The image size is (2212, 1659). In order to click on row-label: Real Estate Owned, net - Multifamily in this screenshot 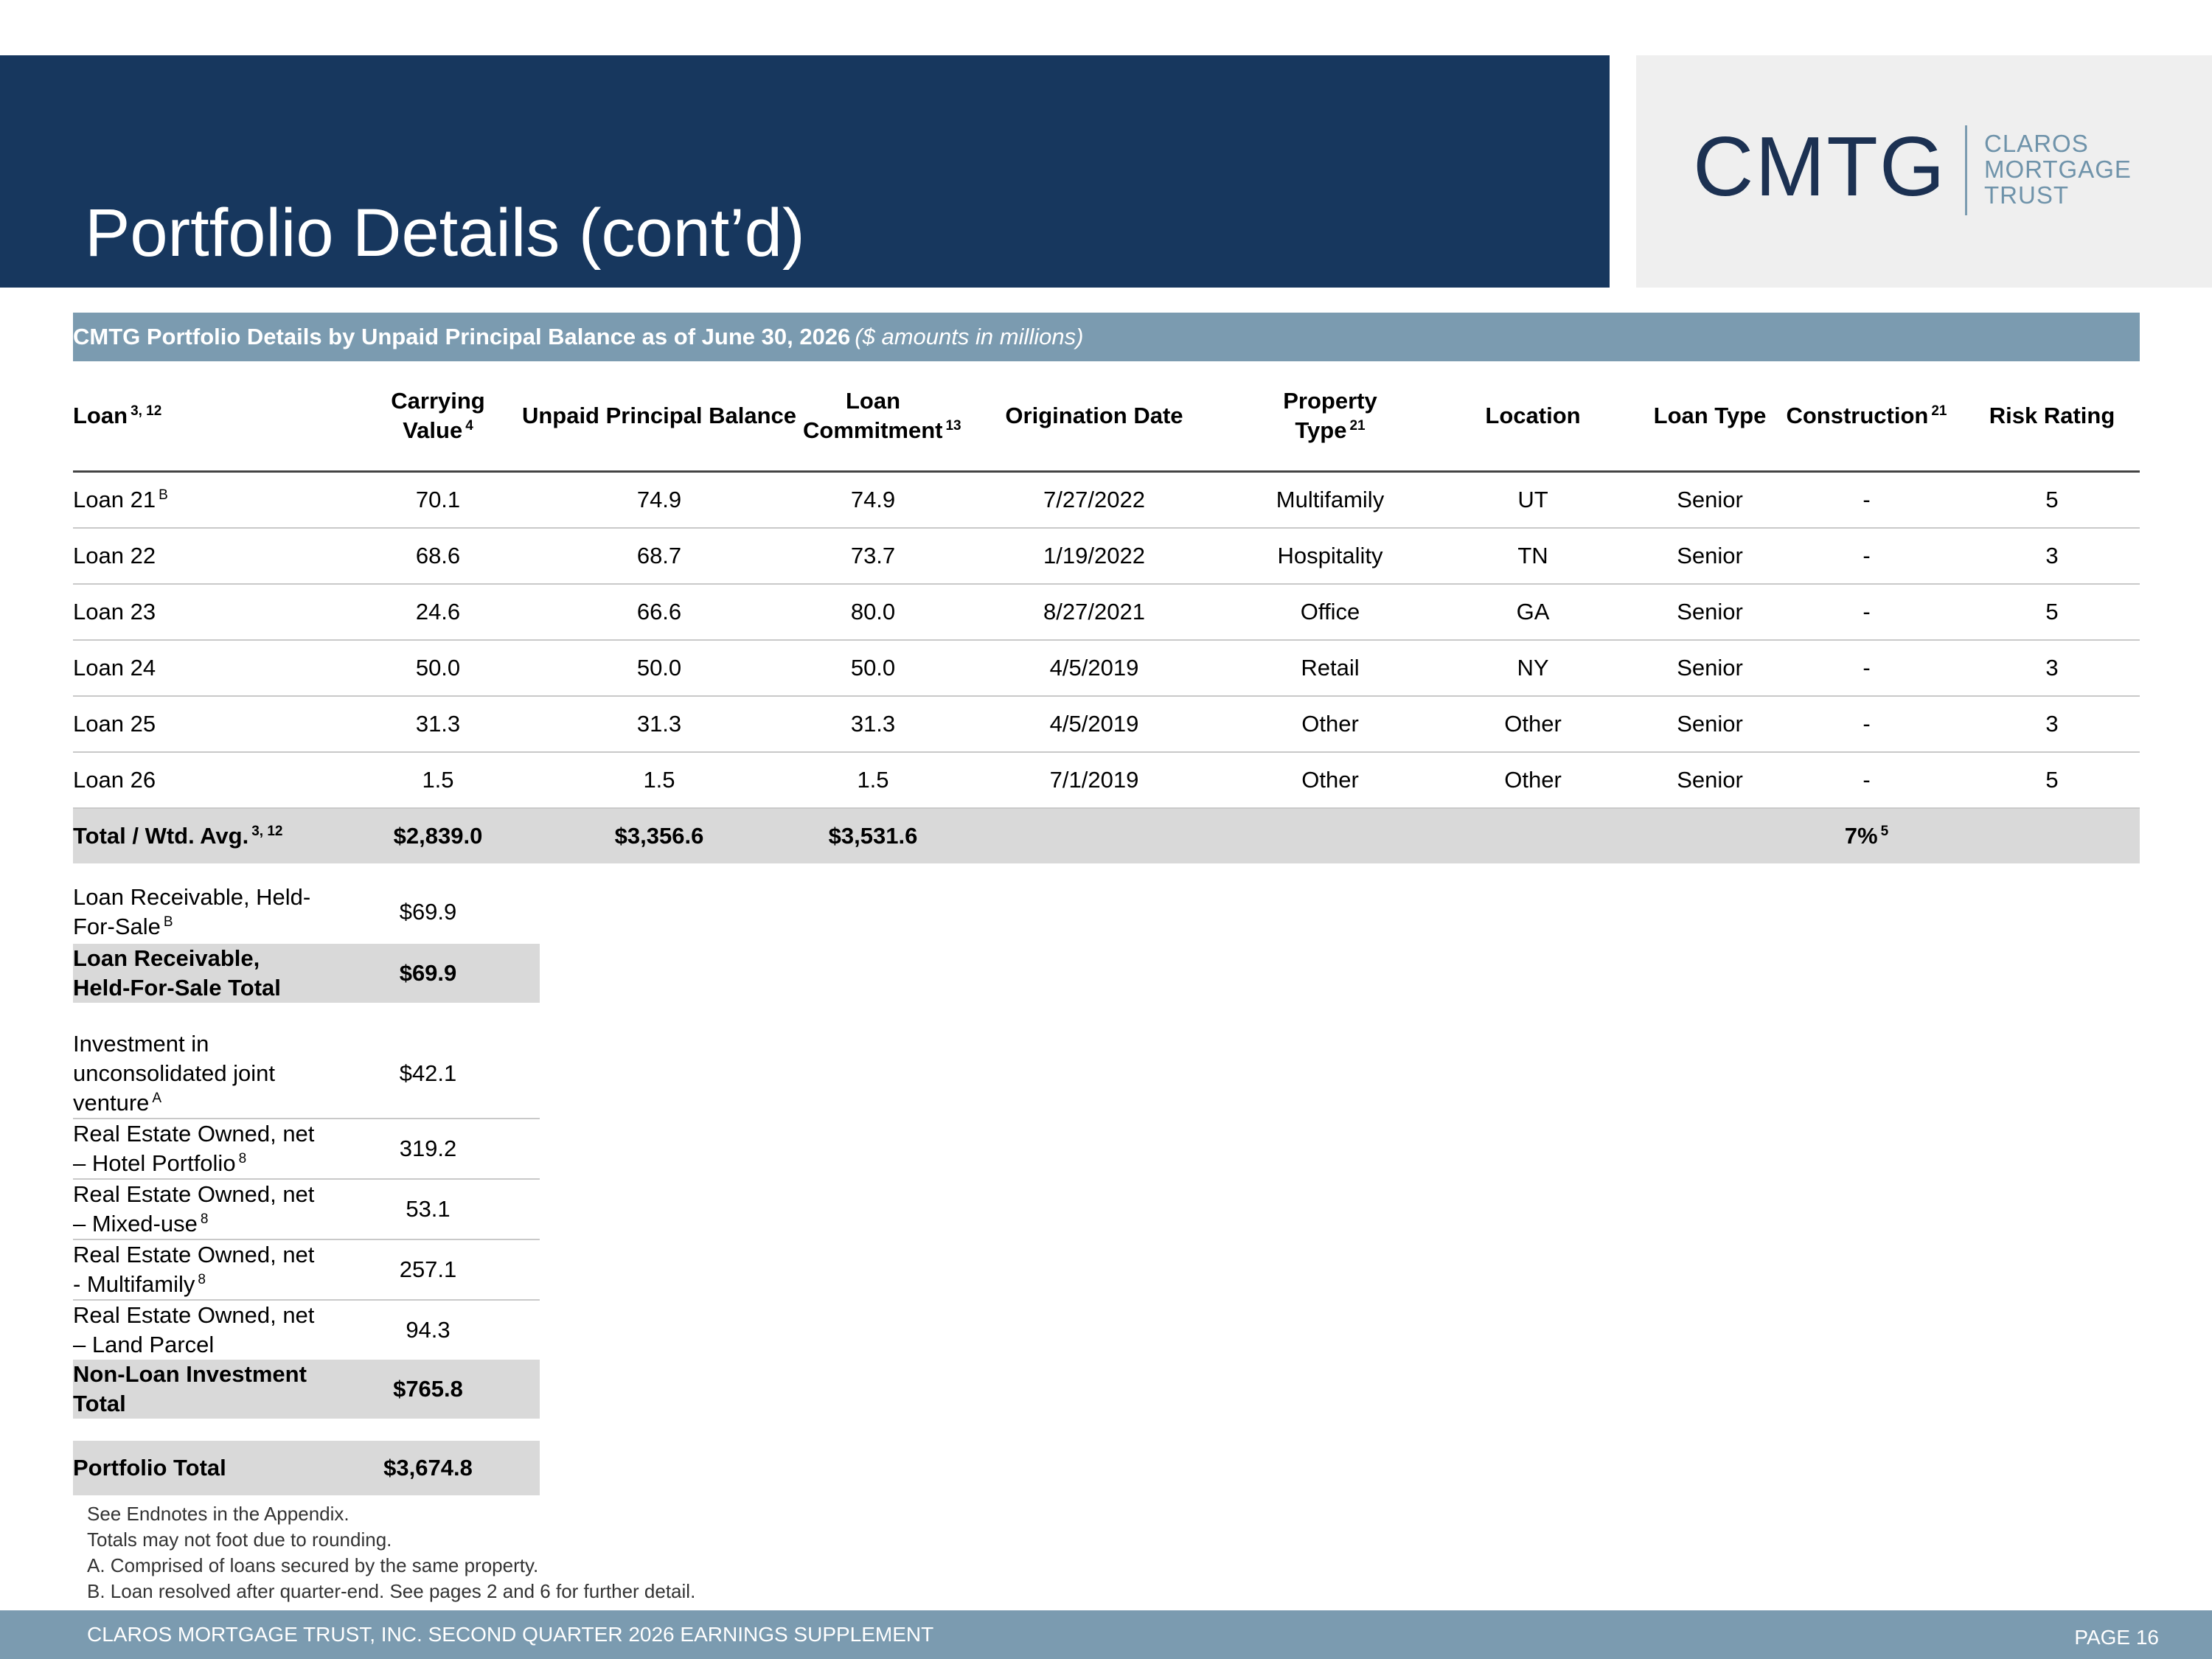, I will do `click(194, 1269)`.